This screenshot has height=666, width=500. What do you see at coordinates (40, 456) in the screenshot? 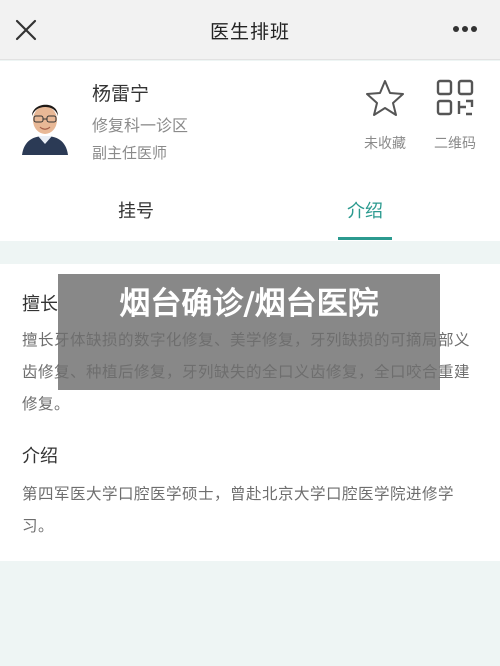
I see `intro-heading: 介绍` at bounding box center [40, 456].